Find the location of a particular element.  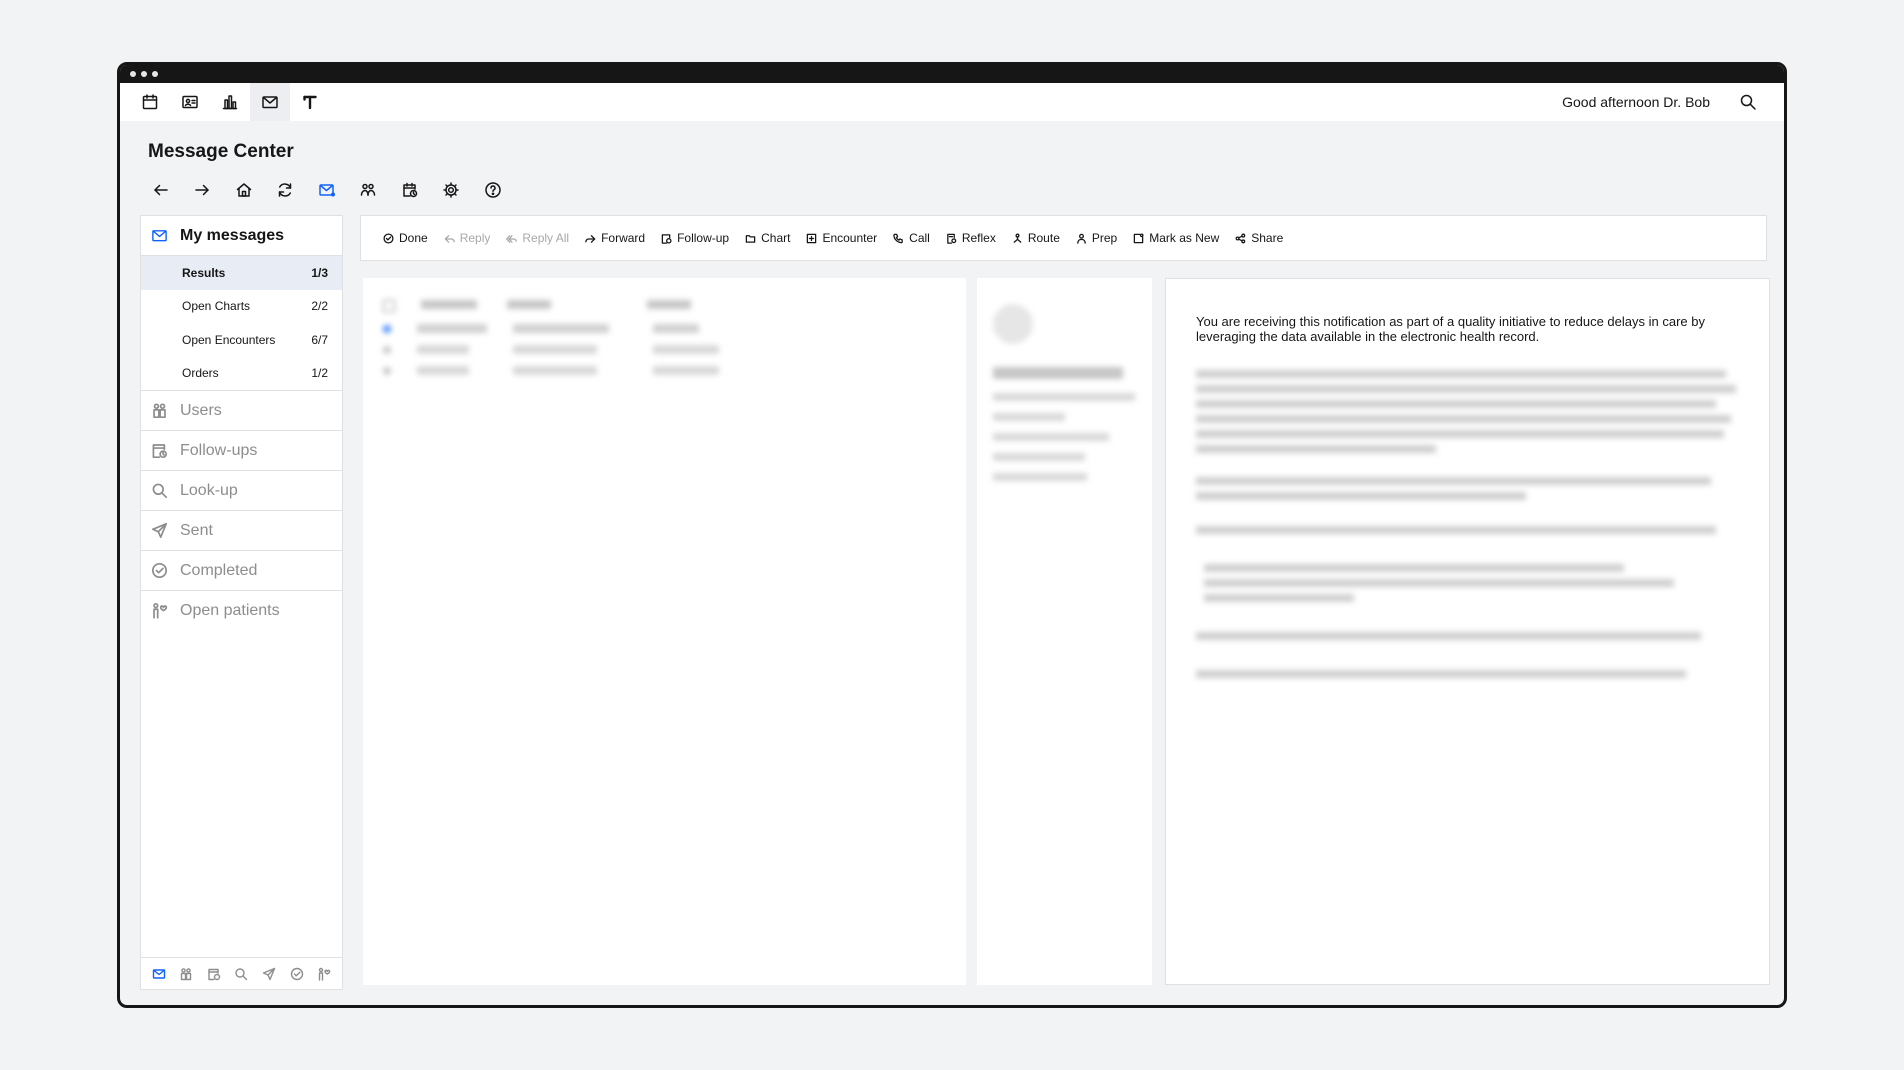

settings-button is located at coordinates (452, 190).